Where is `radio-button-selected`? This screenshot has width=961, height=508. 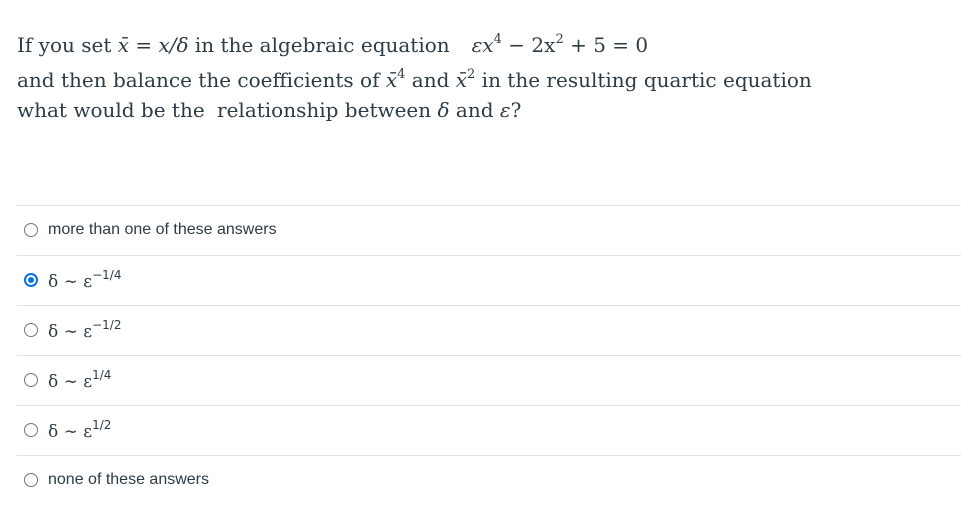 radio-button-selected is located at coordinates (31, 280).